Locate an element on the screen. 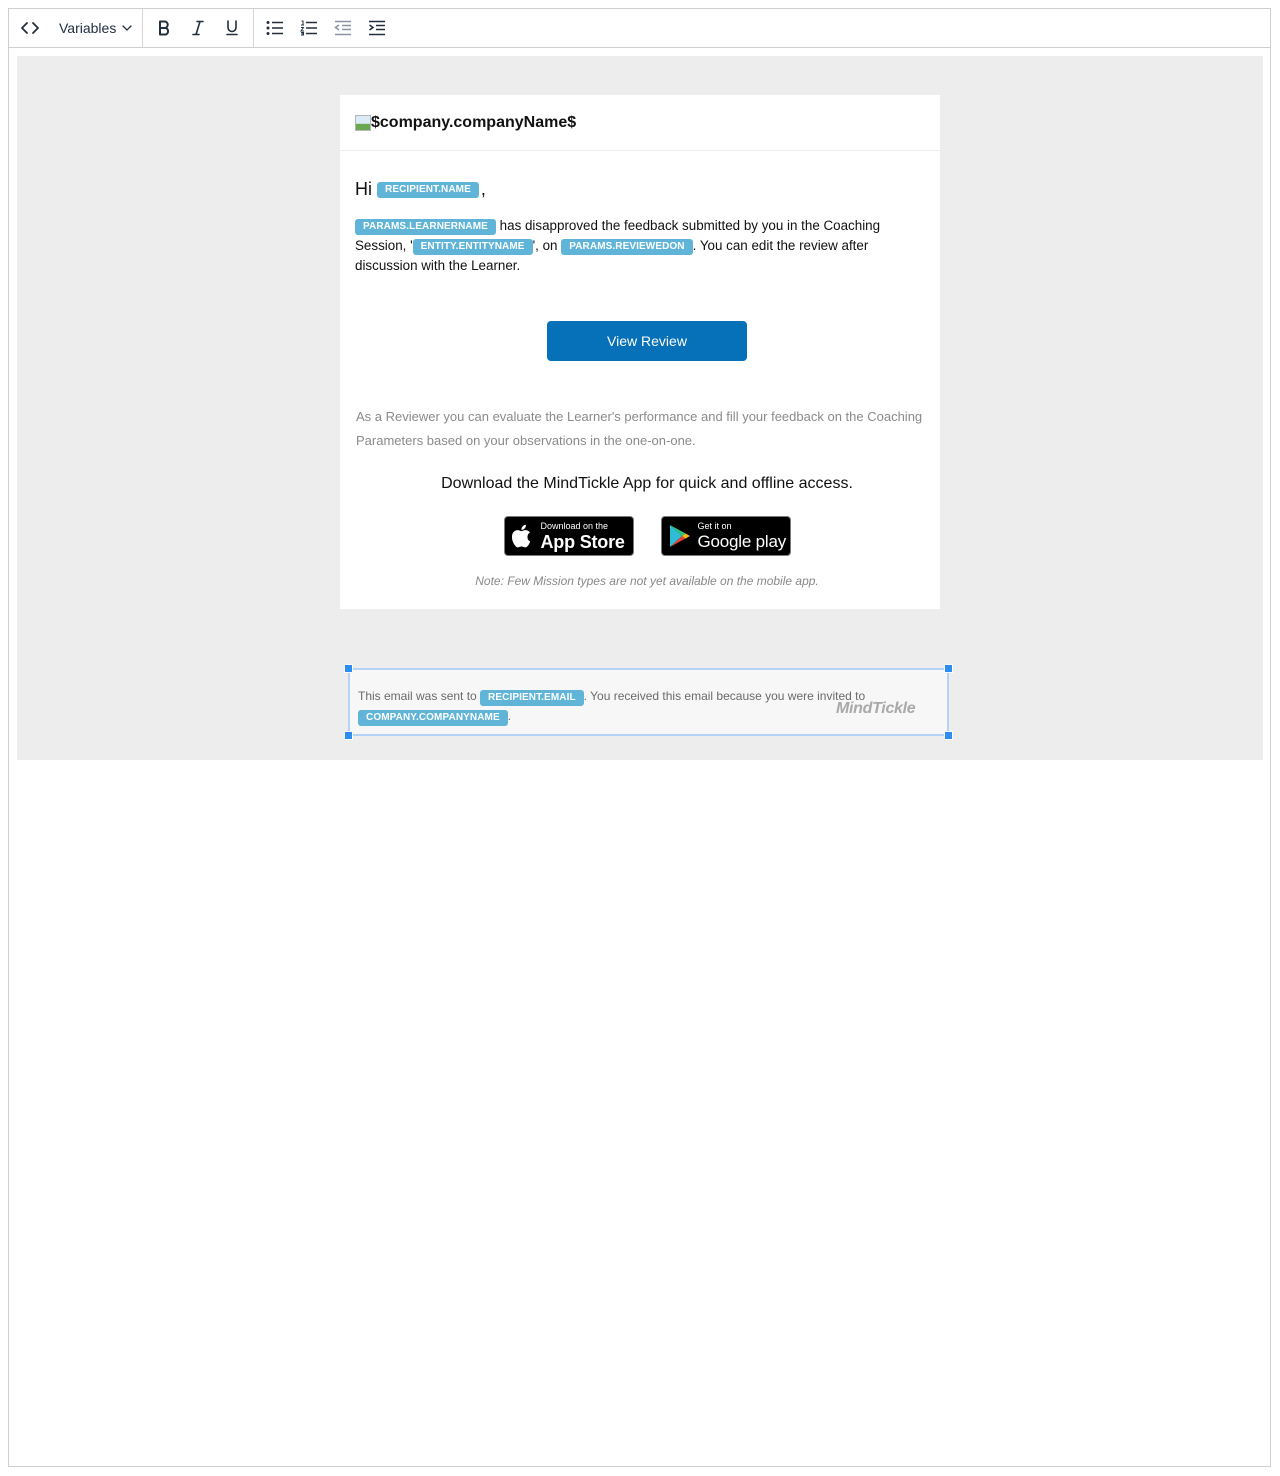  greeting-prefix: Hi is located at coordinates (363, 189).